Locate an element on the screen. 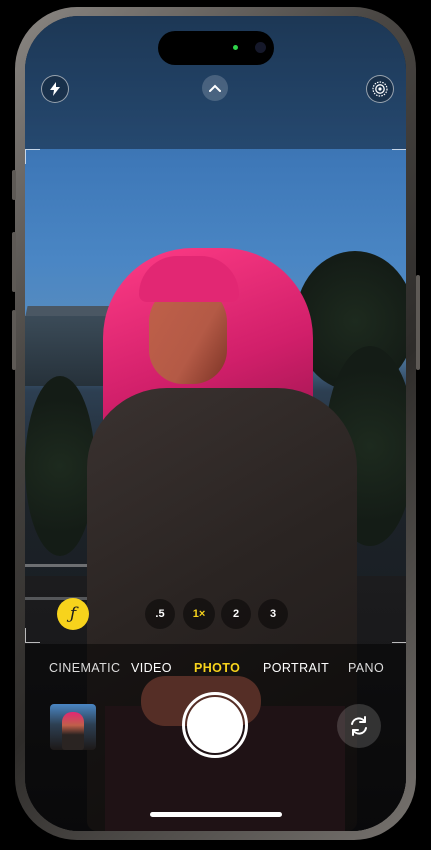 The width and height of the screenshot is (431, 850). mode-video: VIDEO is located at coordinates (151, 668).